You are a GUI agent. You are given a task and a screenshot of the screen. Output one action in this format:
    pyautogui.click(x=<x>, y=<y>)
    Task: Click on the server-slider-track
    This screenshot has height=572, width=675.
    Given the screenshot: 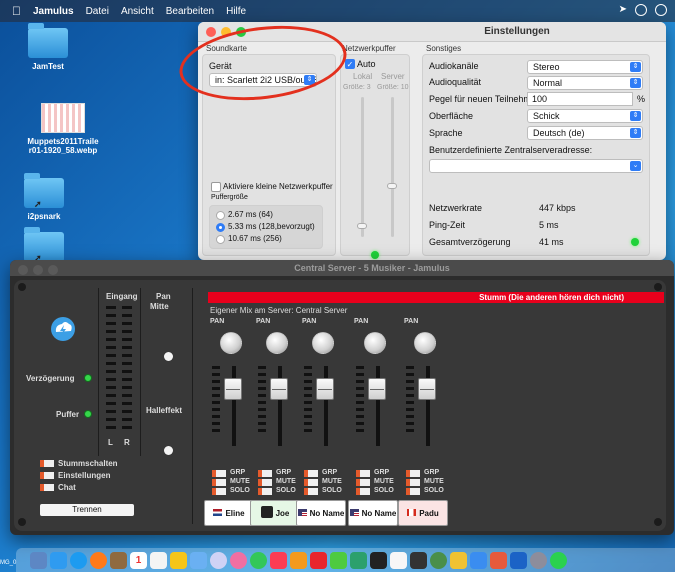 What is the action you would take?
    pyautogui.click(x=392, y=167)
    